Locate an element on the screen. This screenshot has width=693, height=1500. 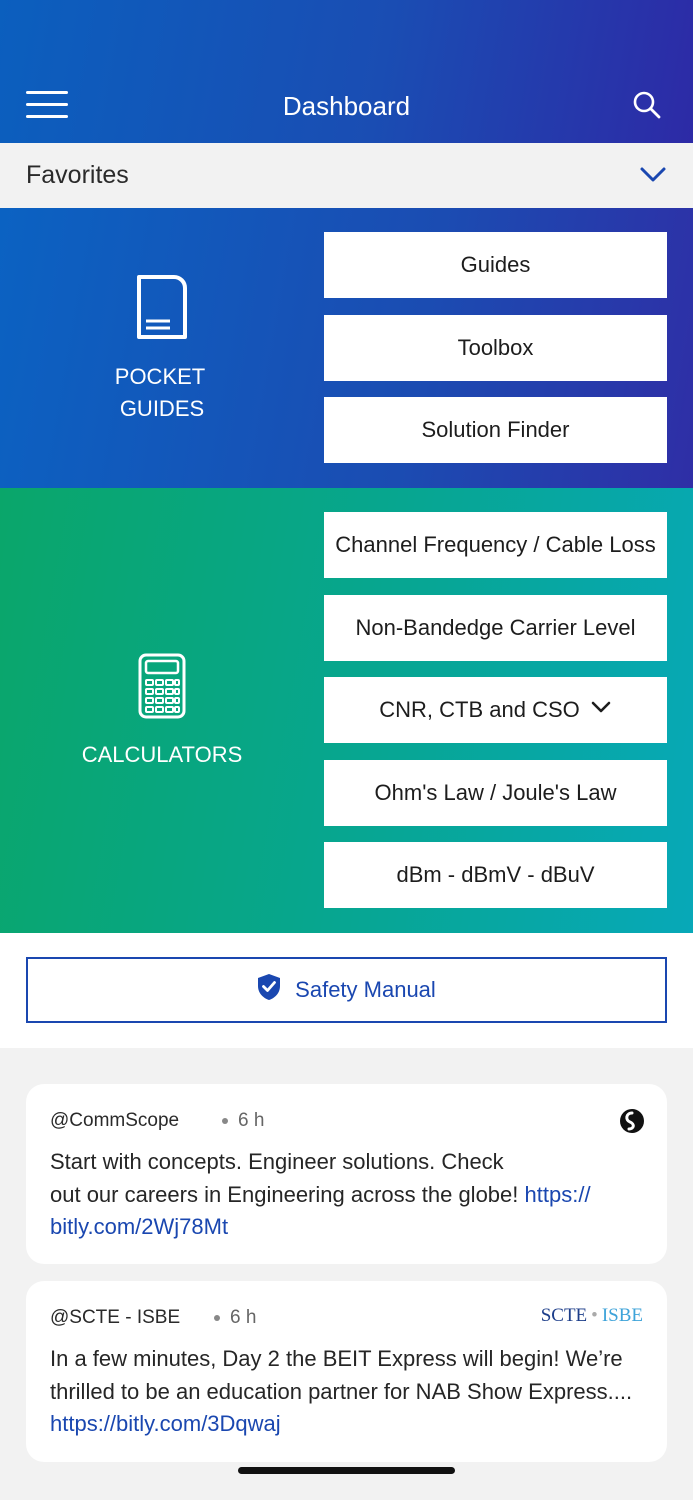
feed-handle: @CommScope is located at coordinates (115, 1120).